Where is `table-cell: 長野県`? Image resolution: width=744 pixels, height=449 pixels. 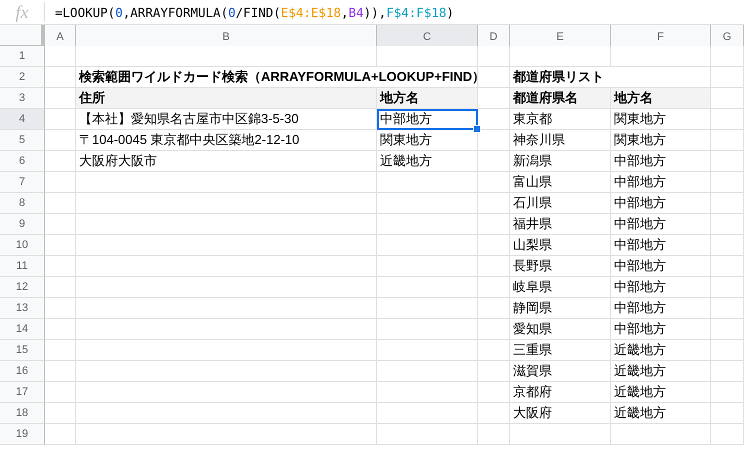
table-cell: 長野県 is located at coordinates (560, 266).